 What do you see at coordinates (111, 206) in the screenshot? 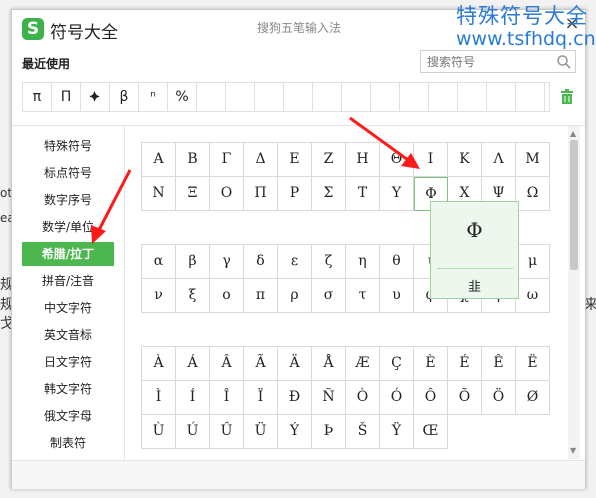
I see `arrow-to-greek-latin-icon` at bounding box center [111, 206].